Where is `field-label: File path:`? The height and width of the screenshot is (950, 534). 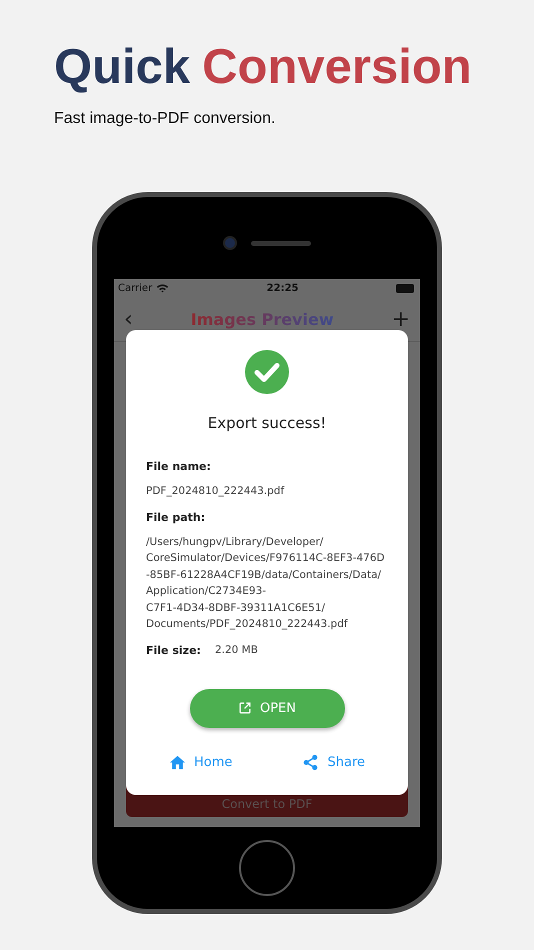
field-label: File path: is located at coordinates (176, 517).